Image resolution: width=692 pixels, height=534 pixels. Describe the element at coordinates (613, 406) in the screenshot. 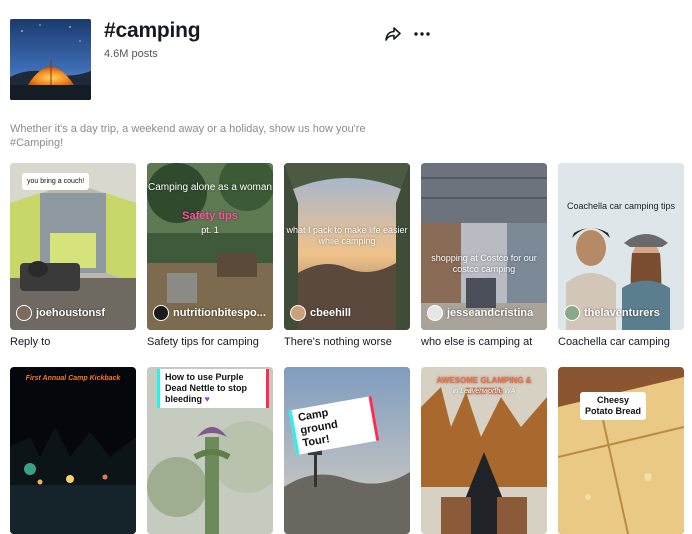

I see `title-sticker: Cheesy Potato Bread` at that location.